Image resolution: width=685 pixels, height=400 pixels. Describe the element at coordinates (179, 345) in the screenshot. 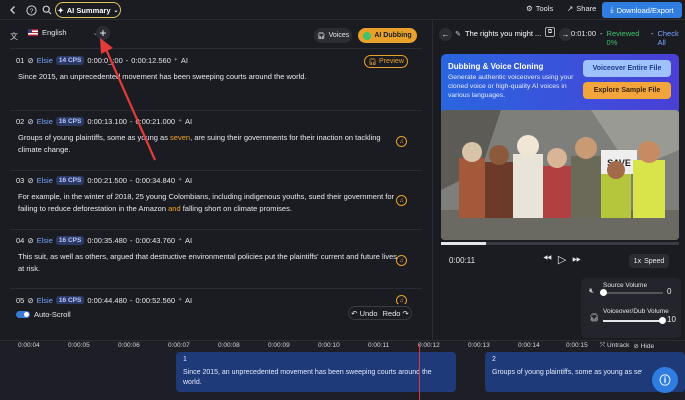

I see `timeline-tick: 0:00:07` at that location.